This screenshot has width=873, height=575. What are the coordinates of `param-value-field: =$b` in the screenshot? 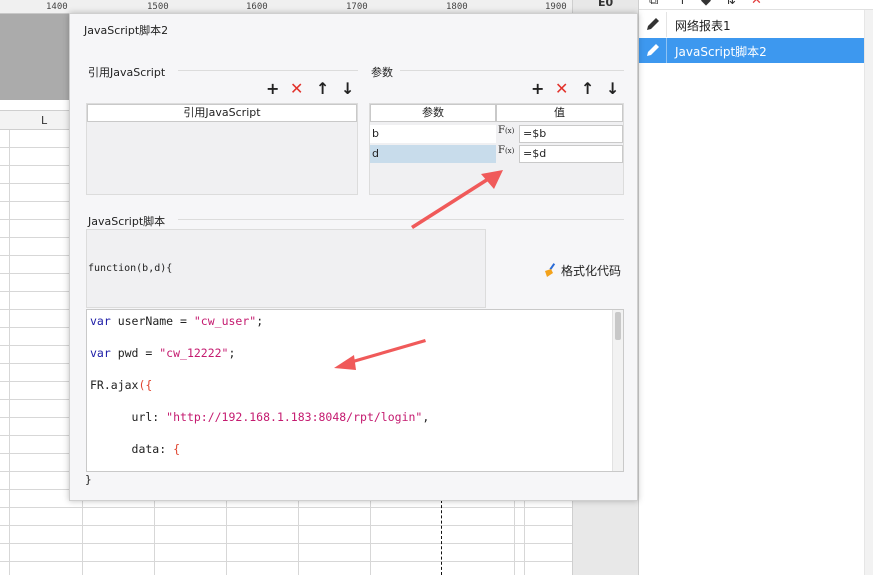 It's located at (571, 134).